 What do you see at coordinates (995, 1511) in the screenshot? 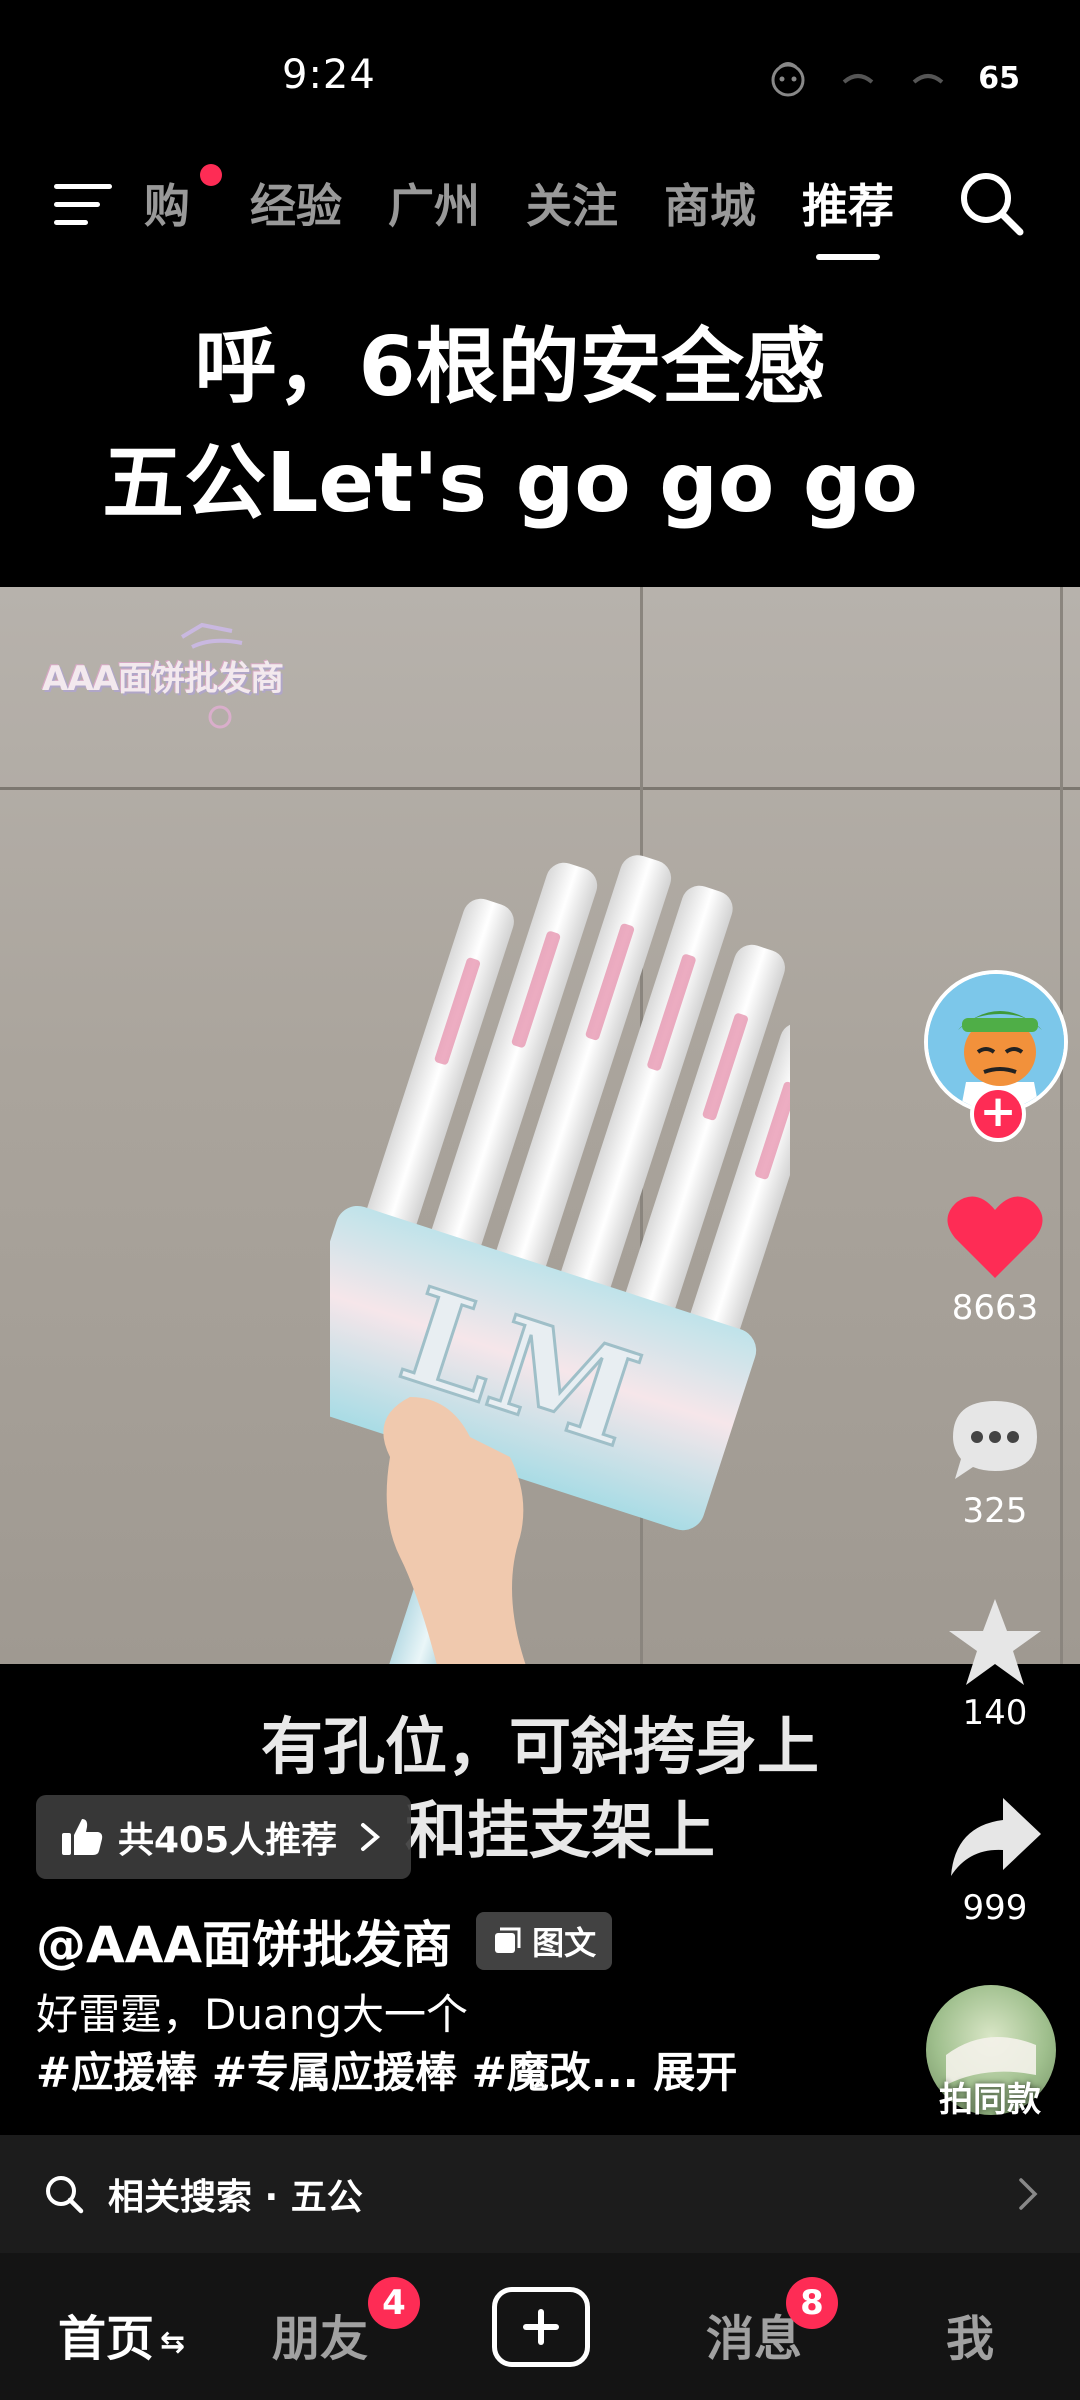
I see `comment-count: 325` at bounding box center [995, 1511].